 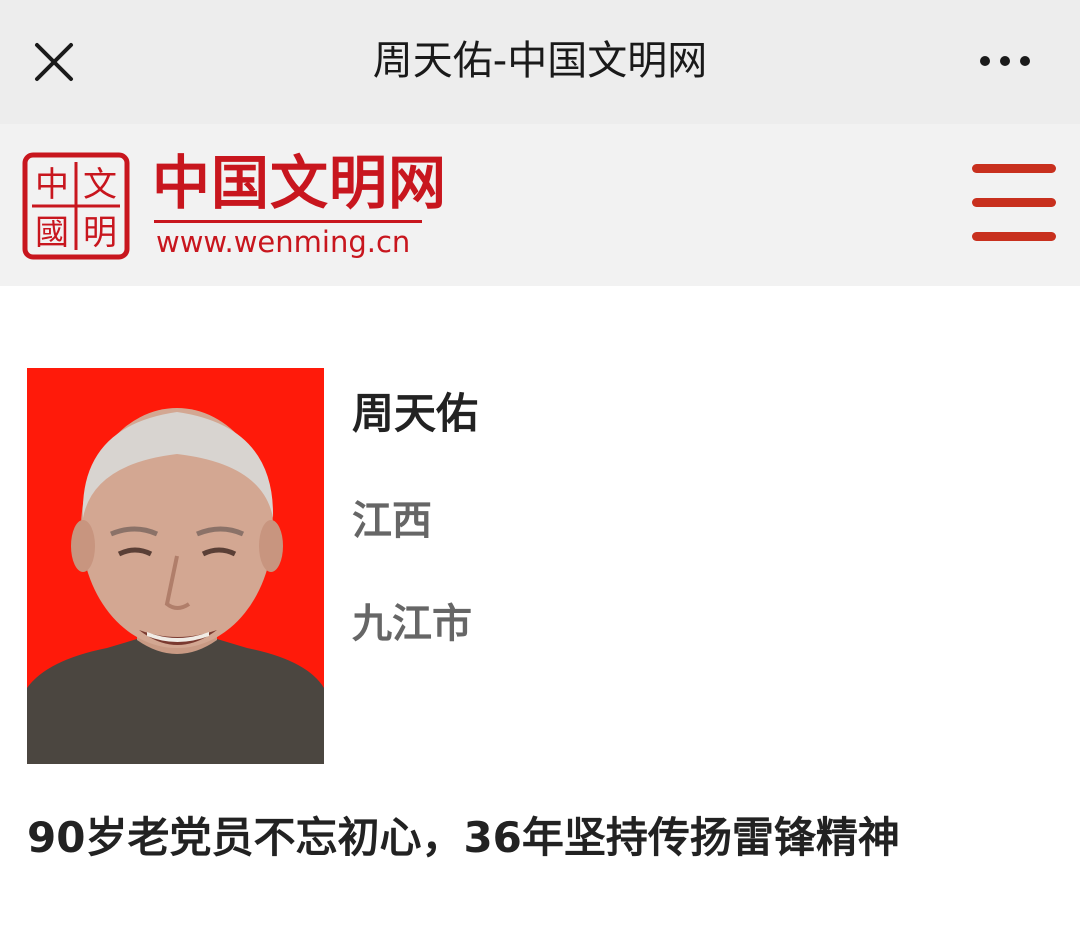 I want to click on more-options-button, so click(x=1005, y=62).